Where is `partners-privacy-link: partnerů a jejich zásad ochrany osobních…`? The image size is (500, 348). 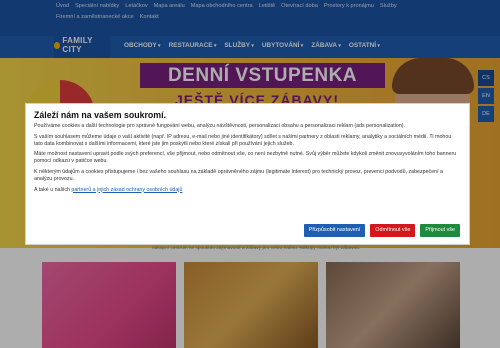
partners-privacy-link: partnerů a jejich zásad ochrany osobních… is located at coordinates (126, 190).